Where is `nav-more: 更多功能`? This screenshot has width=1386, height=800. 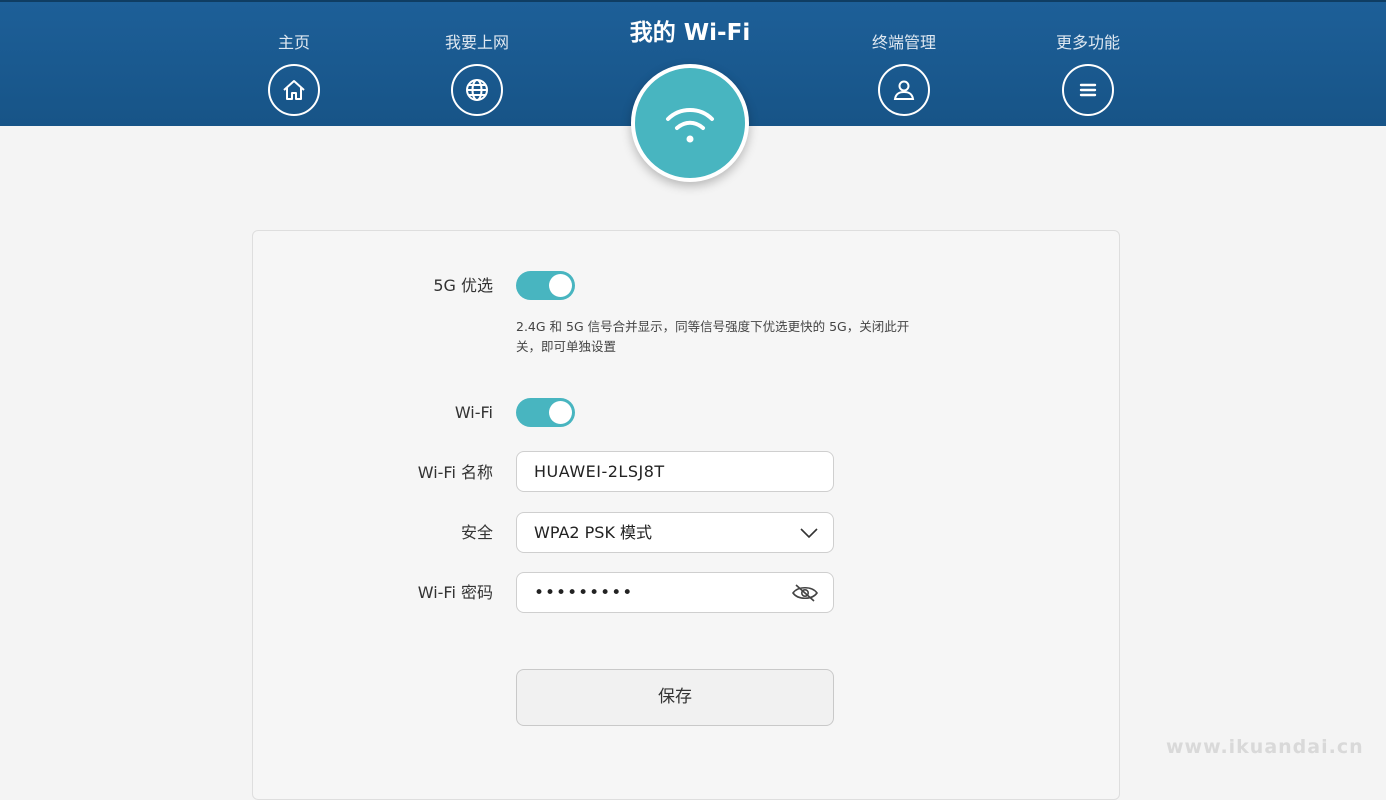 nav-more: 更多功能 is located at coordinates (1088, 73).